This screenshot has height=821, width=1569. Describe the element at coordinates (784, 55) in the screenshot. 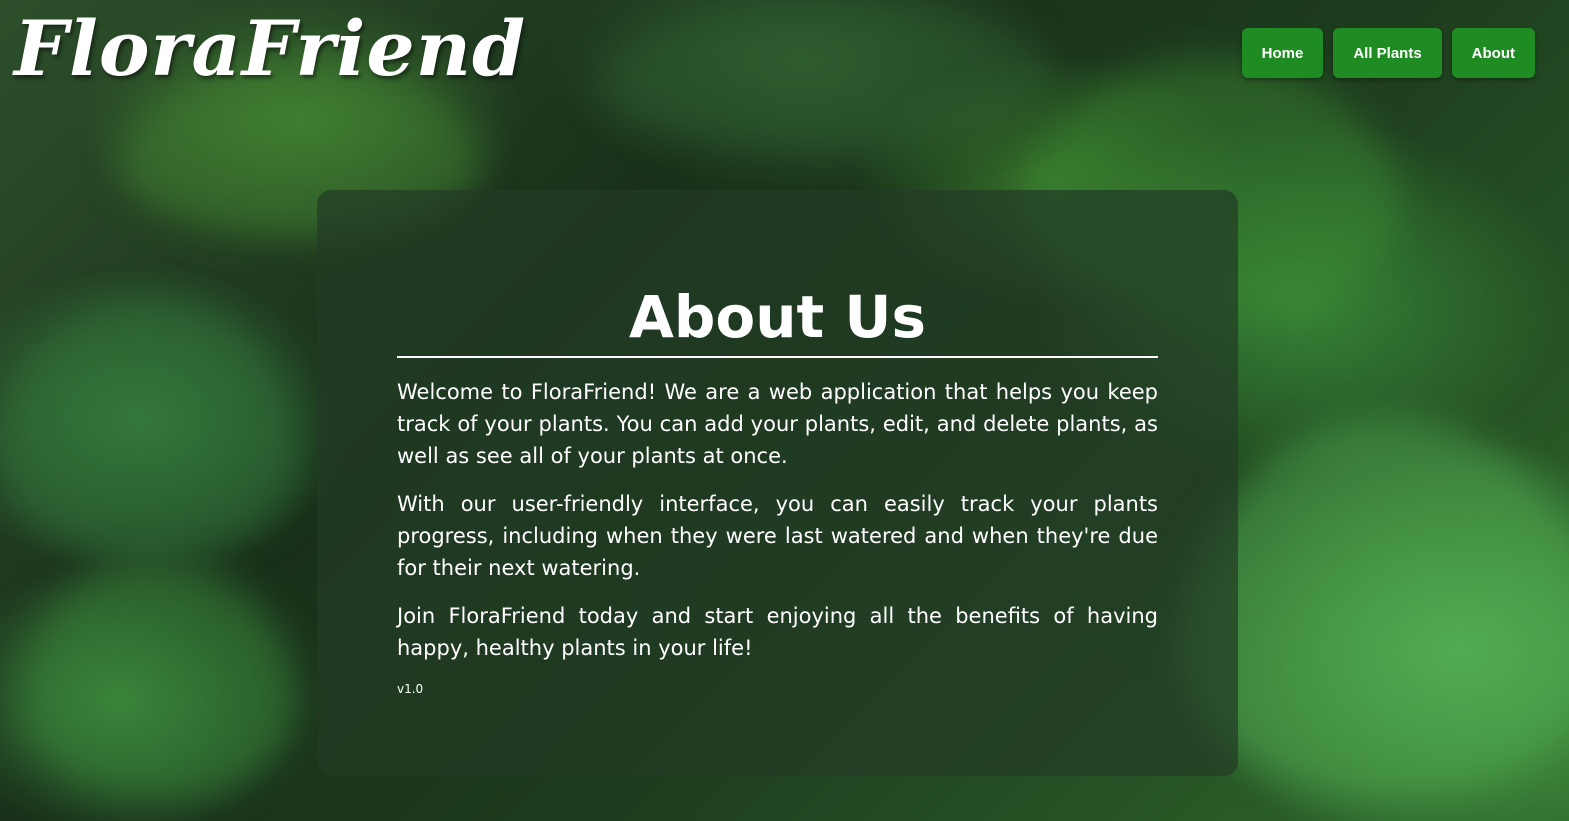

I see `header: FloraFriend Home All Plants About` at that location.